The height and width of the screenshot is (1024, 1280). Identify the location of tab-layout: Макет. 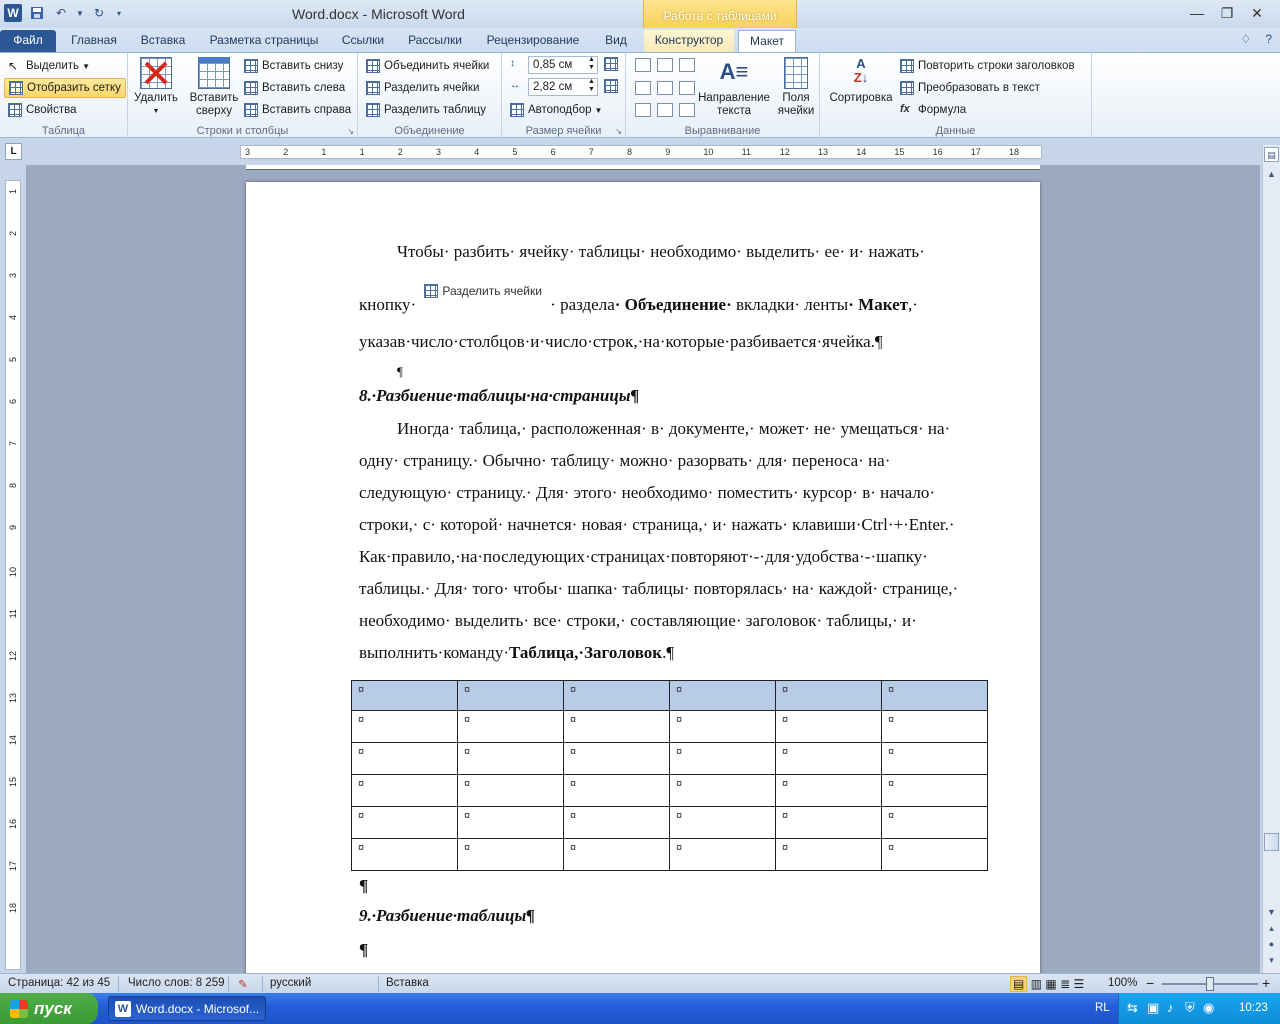
(767, 41).